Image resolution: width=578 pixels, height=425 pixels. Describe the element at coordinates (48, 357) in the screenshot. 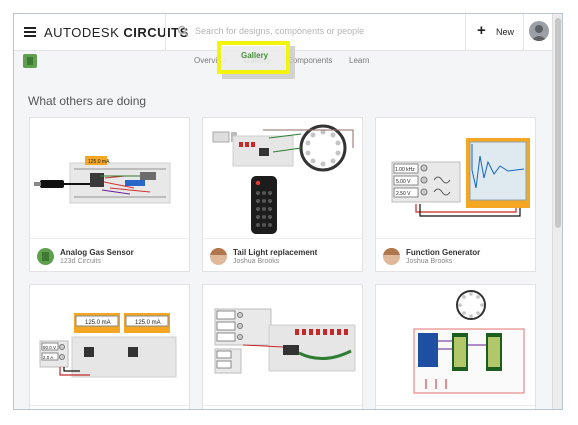

I see `ps-a-text: 2.0 A` at that location.